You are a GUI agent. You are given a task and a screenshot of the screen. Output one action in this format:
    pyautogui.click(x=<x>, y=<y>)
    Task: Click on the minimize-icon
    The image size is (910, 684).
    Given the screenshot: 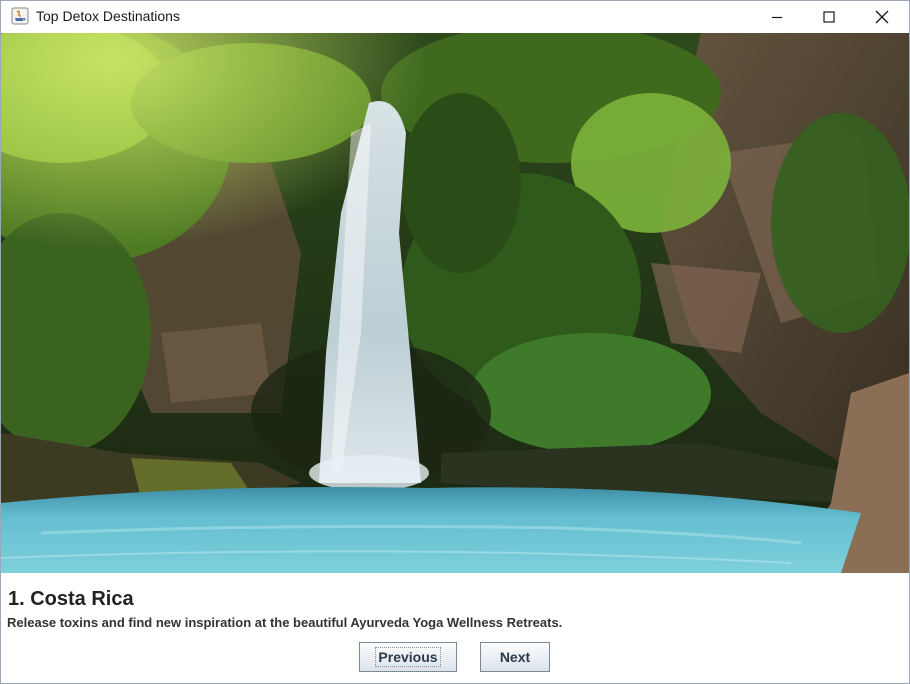 What is the action you would take?
    pyautogui.click(x=777, y=17)
    